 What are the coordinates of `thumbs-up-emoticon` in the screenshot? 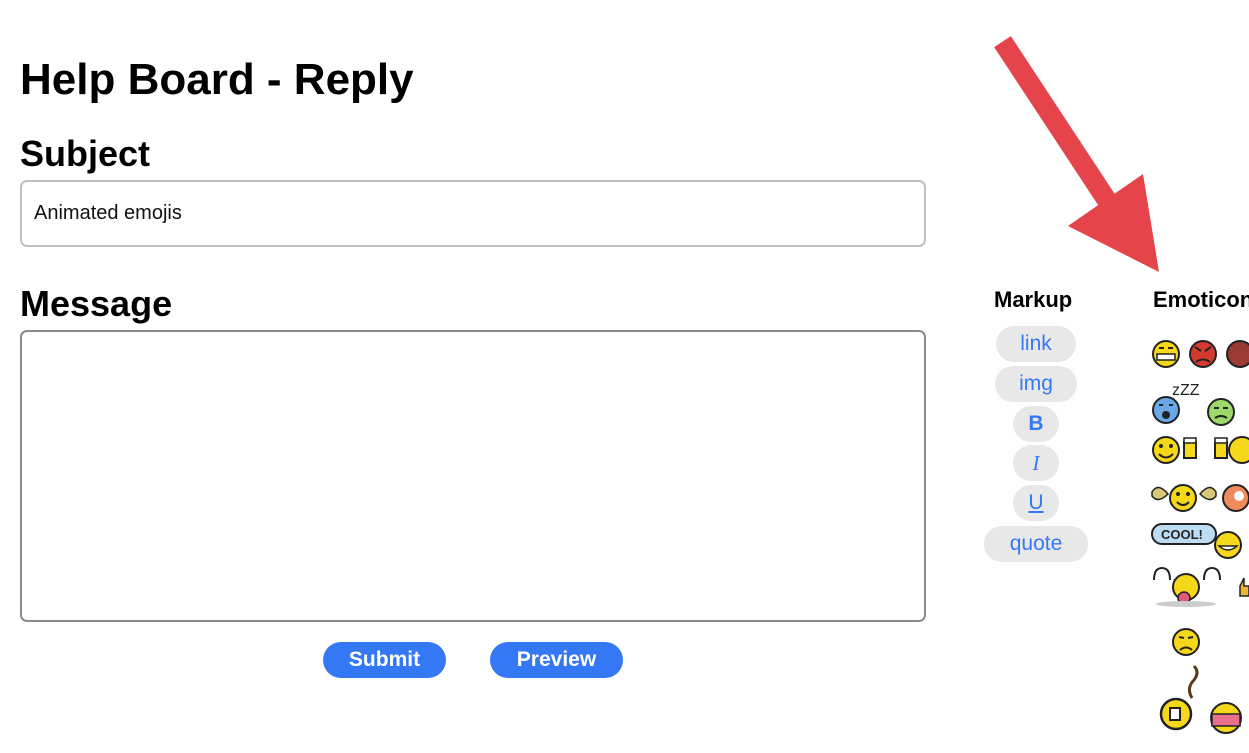 It's located at (1244, 587).